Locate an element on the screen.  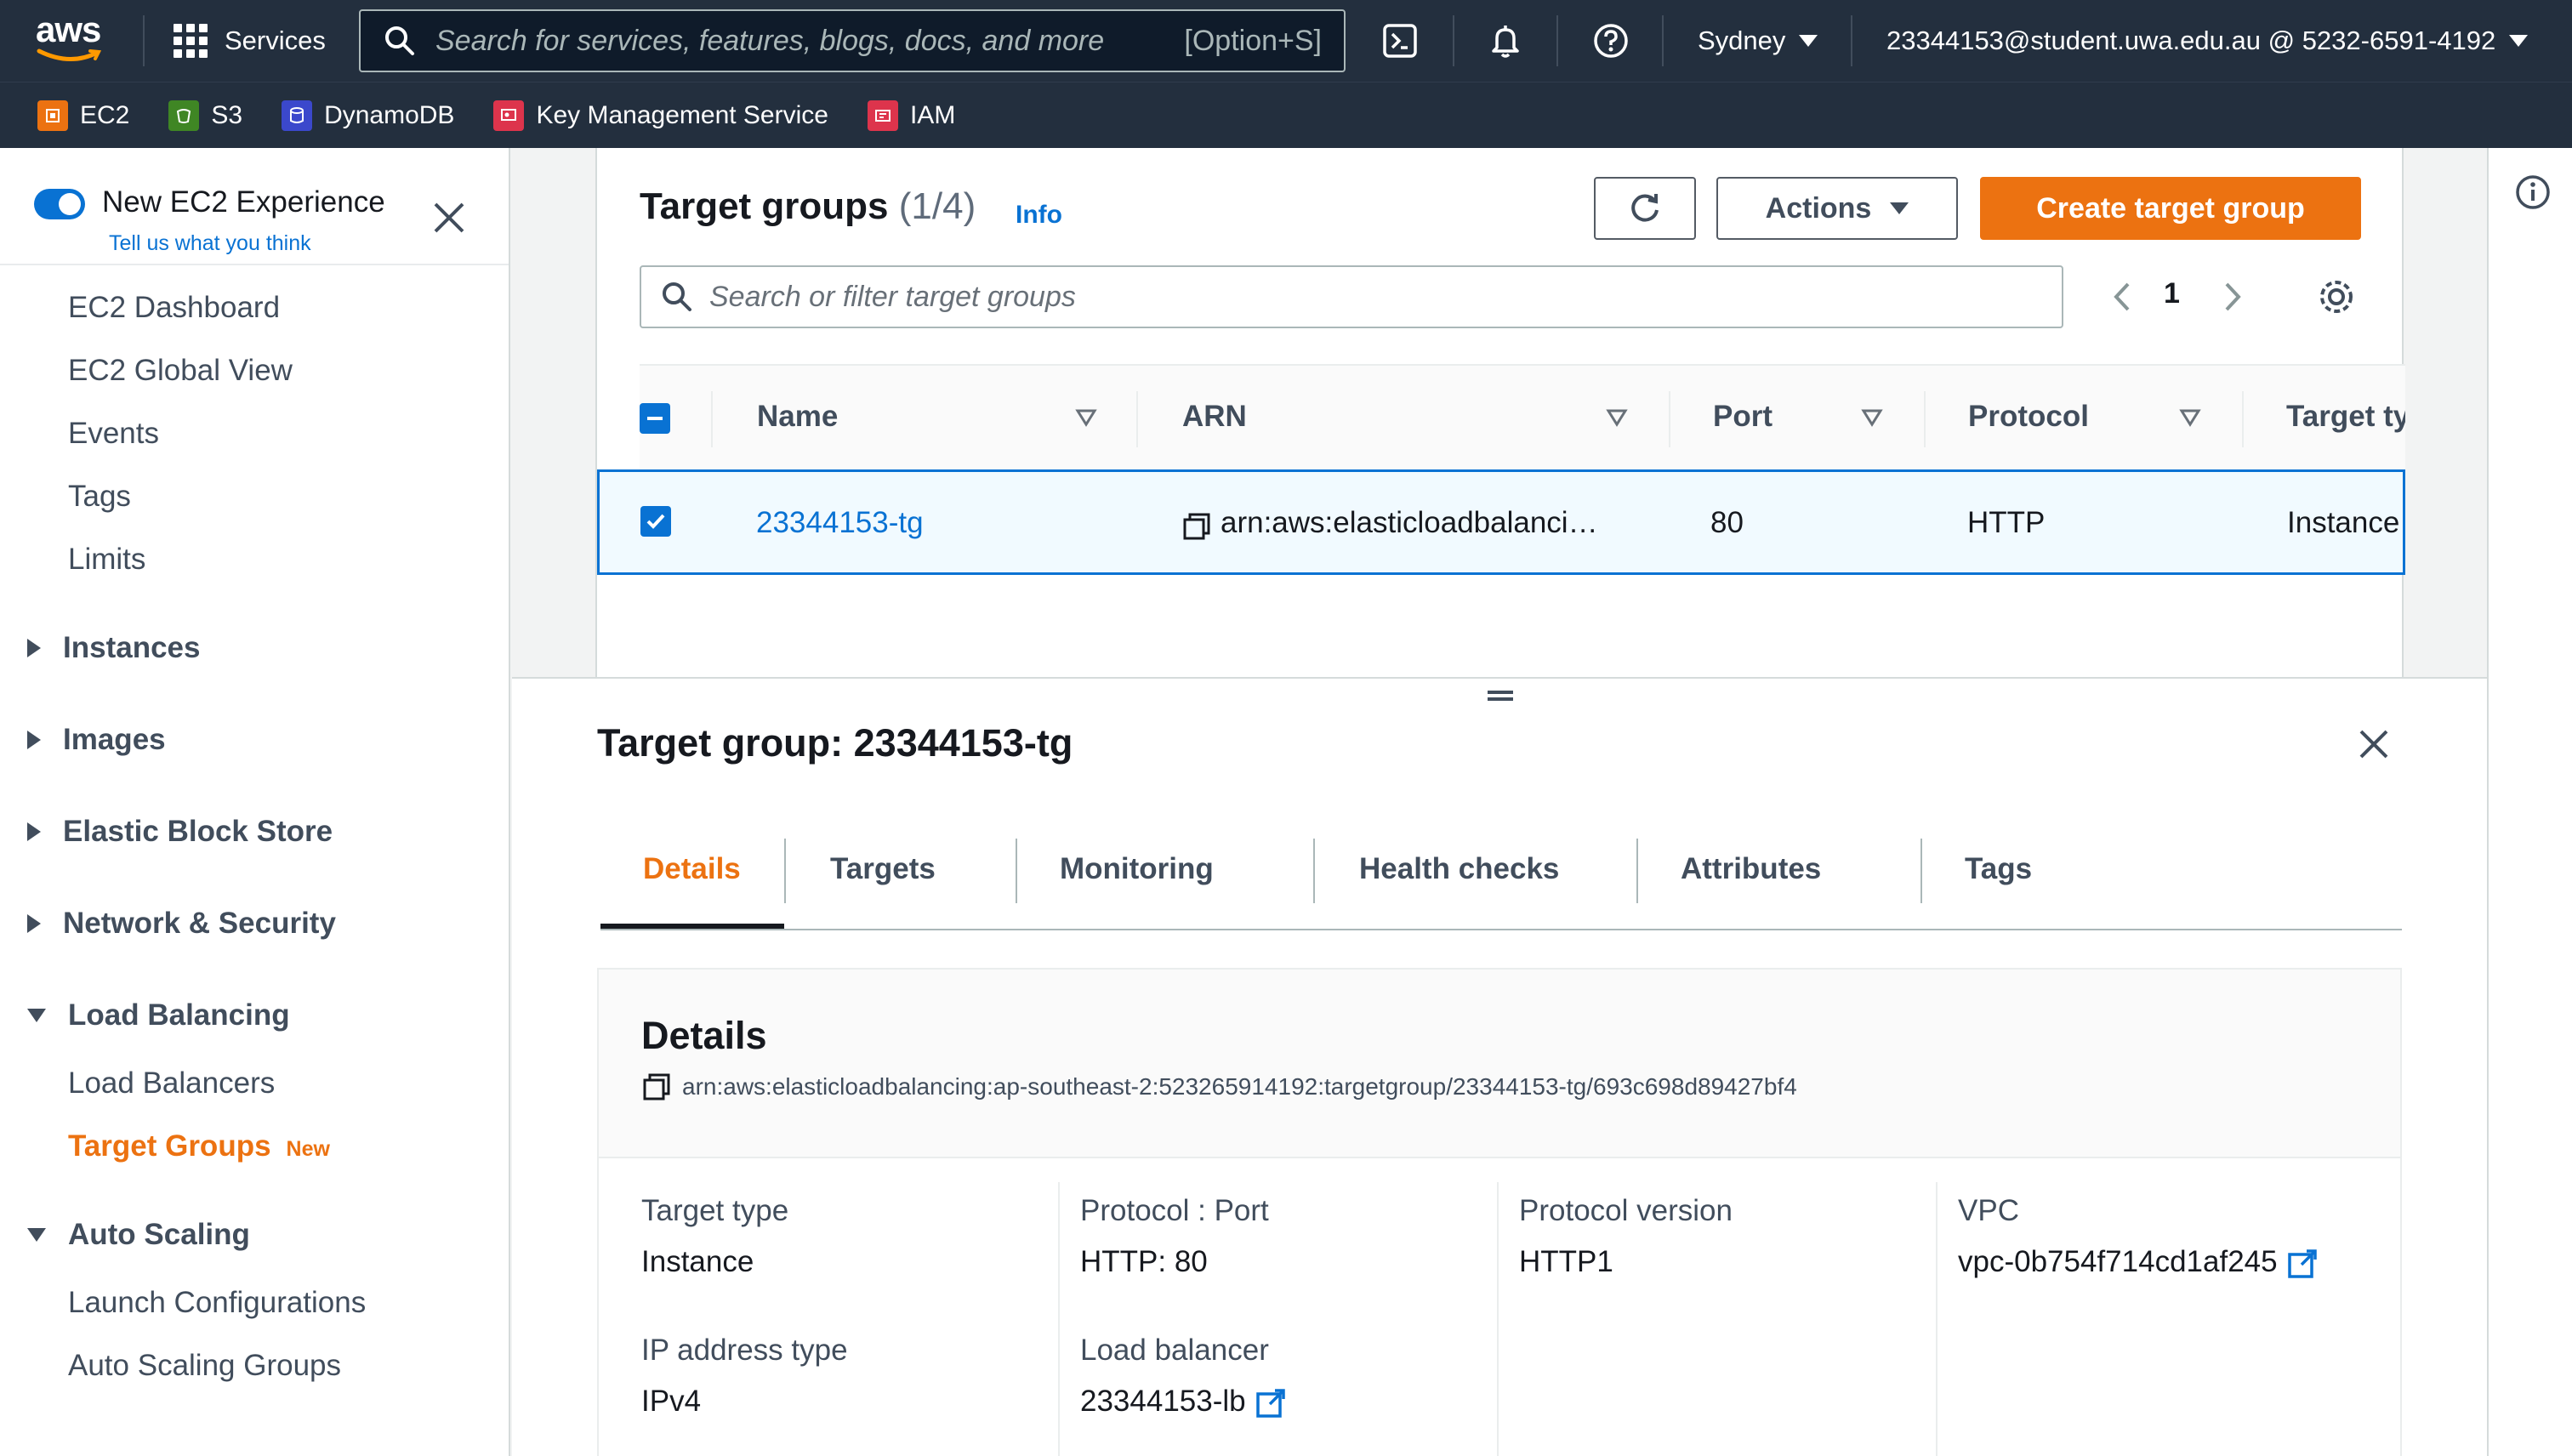
chevron-left-icon is located at coordinates (2122, 297).